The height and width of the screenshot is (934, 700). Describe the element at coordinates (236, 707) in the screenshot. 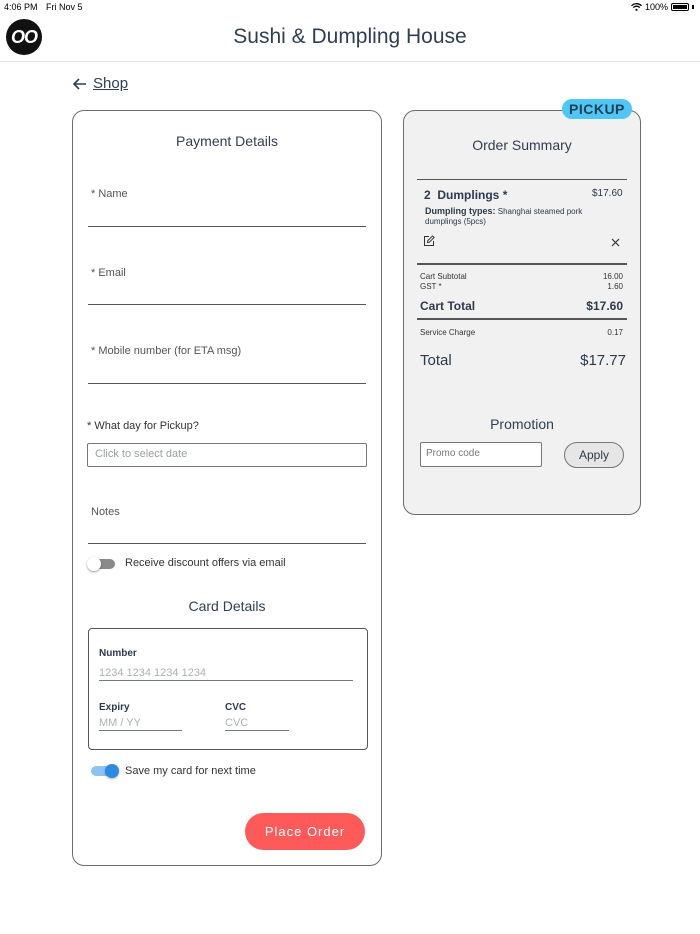

I see `cvc-label: CVC` at that location.